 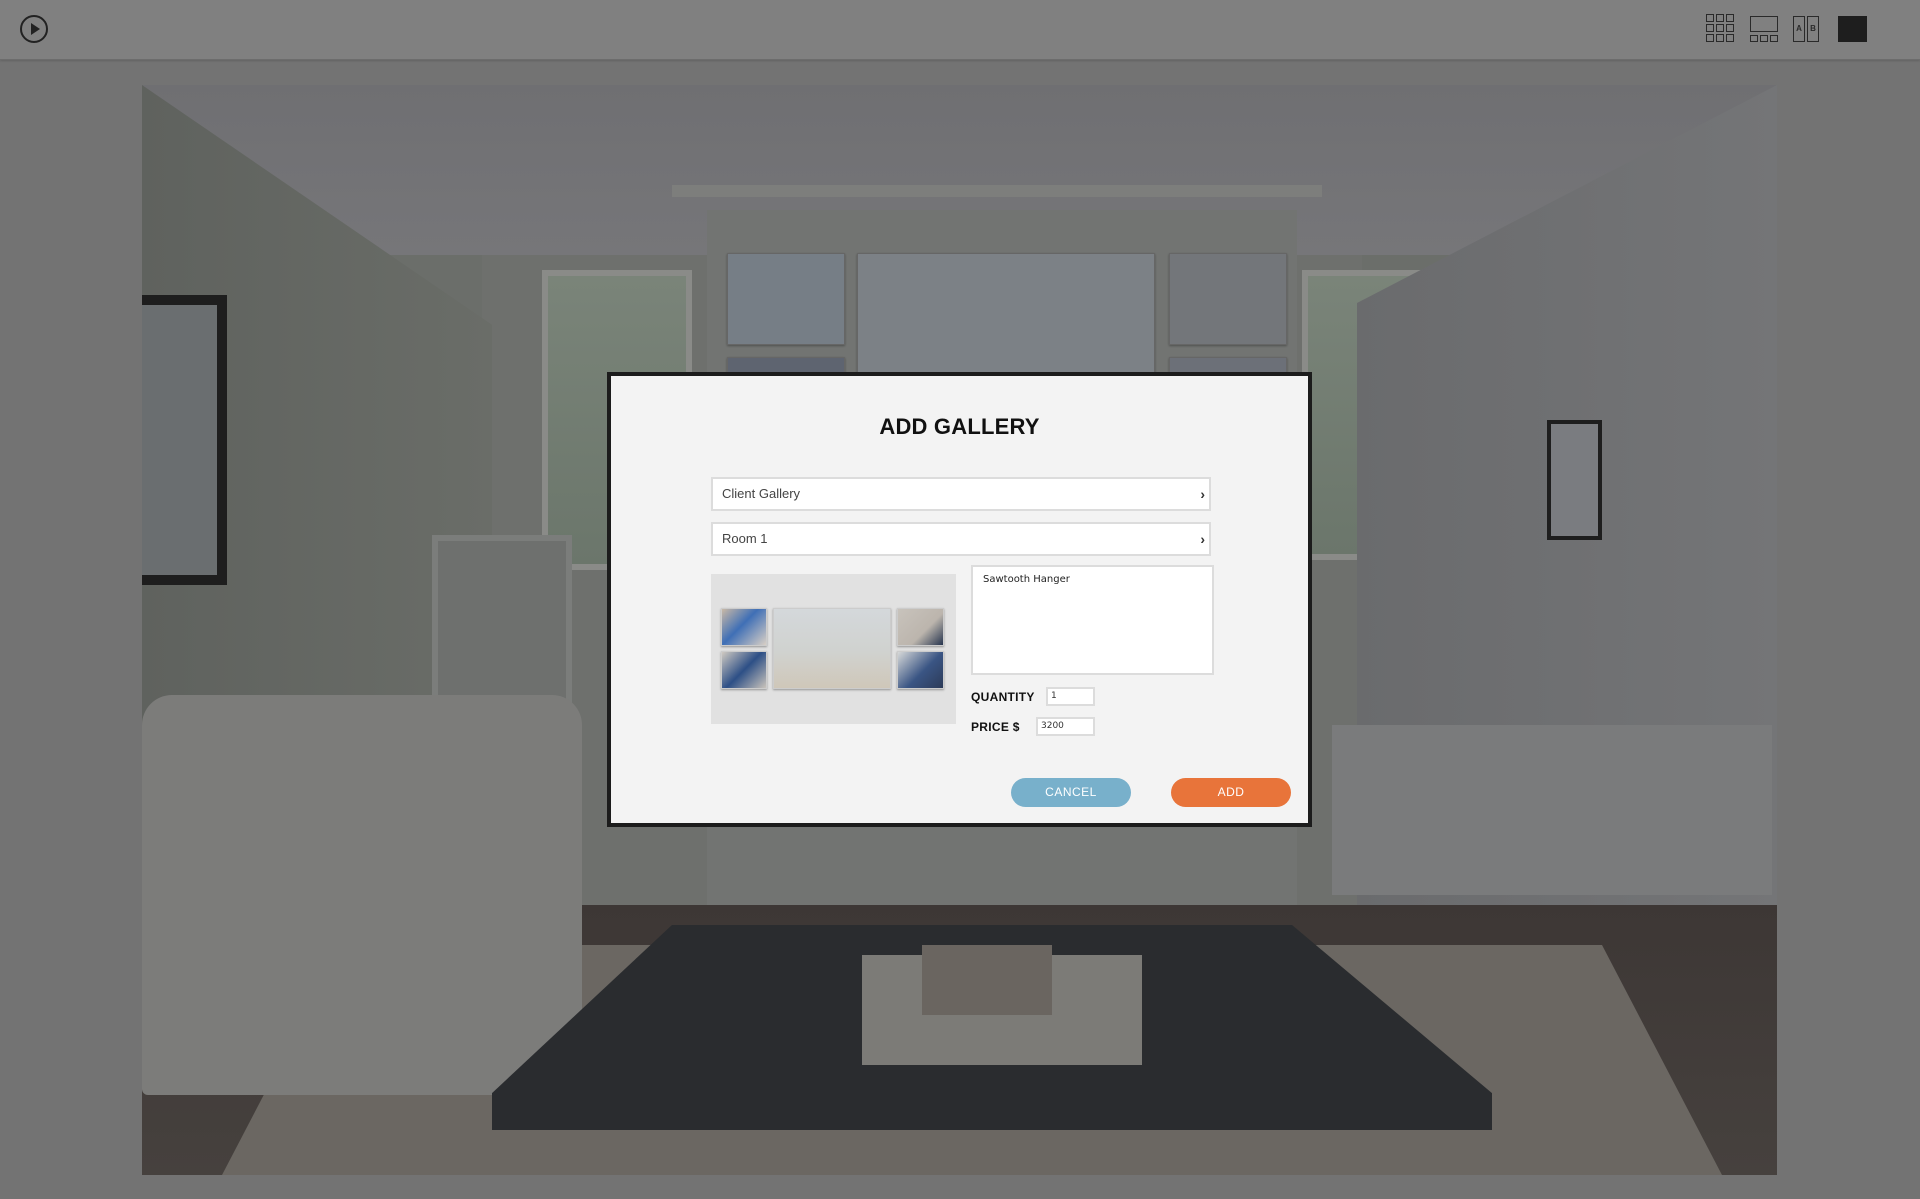 I want to click on grid-icon, so click(x=1710, y=18).